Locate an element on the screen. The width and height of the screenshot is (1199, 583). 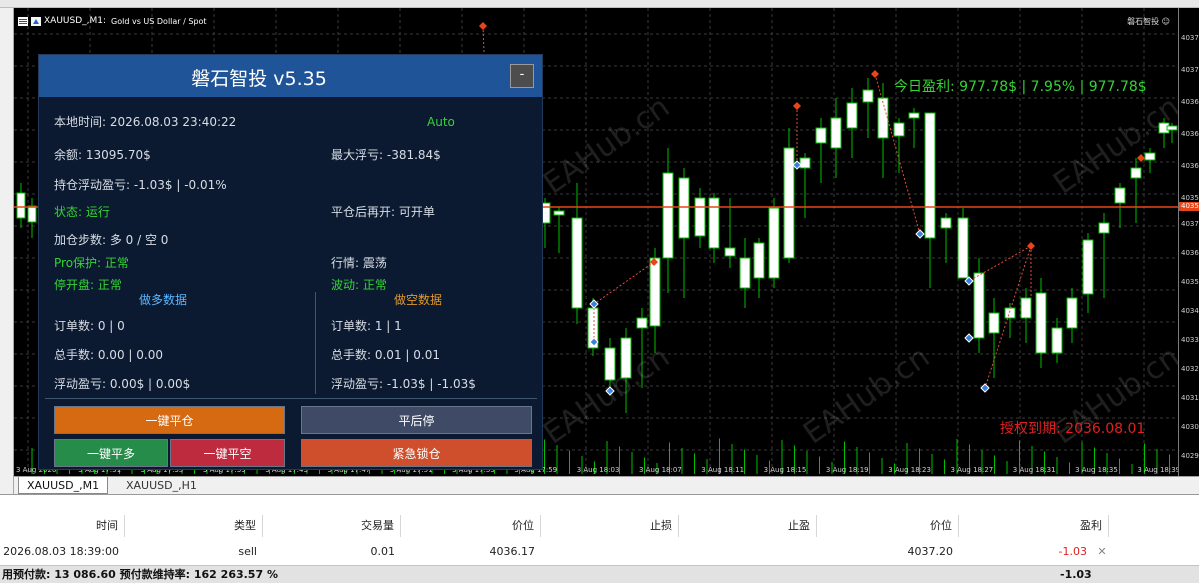
balance: 余额: 13095.70$ is located at coordinates (102, 155).